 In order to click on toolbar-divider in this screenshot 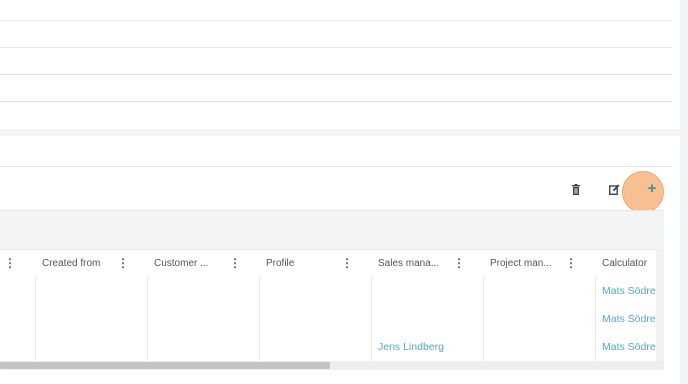, I will do `click(336, 166)`.